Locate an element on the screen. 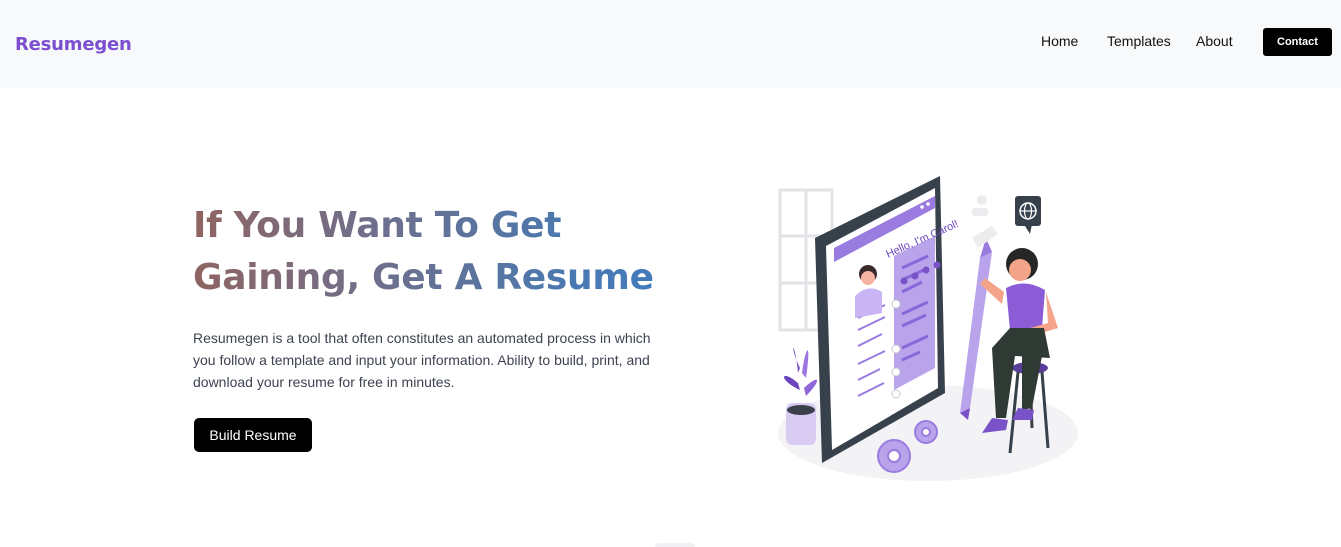 This screenshot has height=547, width=1341. hero-illustration: Hello, I'm Carol! is located at coordinates (925, 328).